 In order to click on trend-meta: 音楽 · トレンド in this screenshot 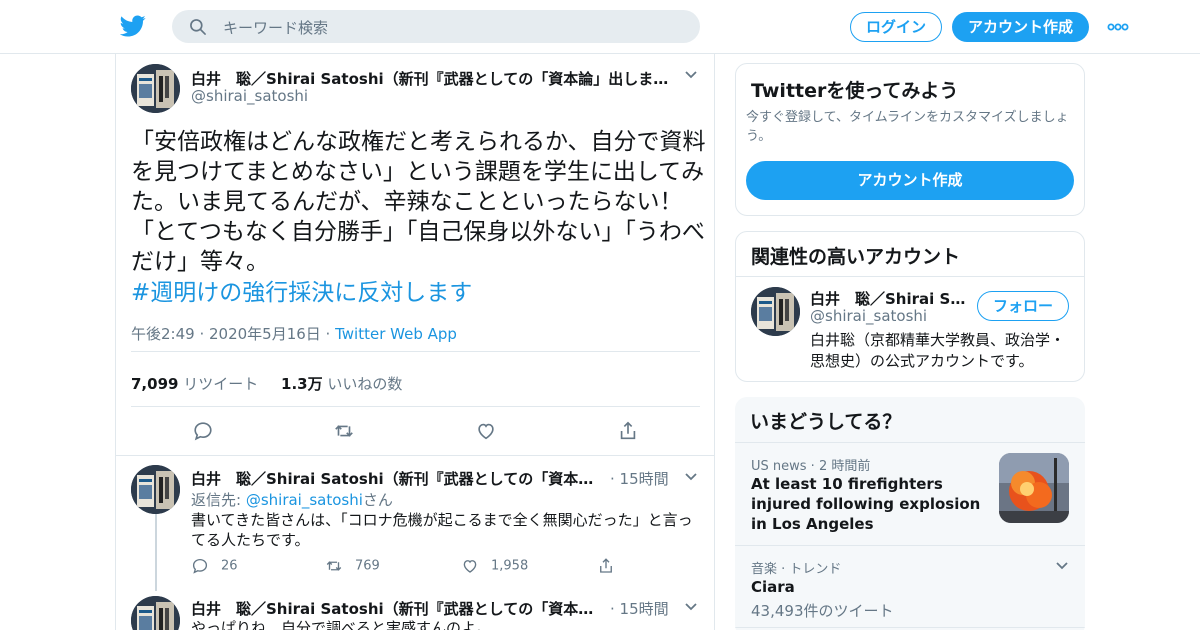, I will do `click(796, 569)`.